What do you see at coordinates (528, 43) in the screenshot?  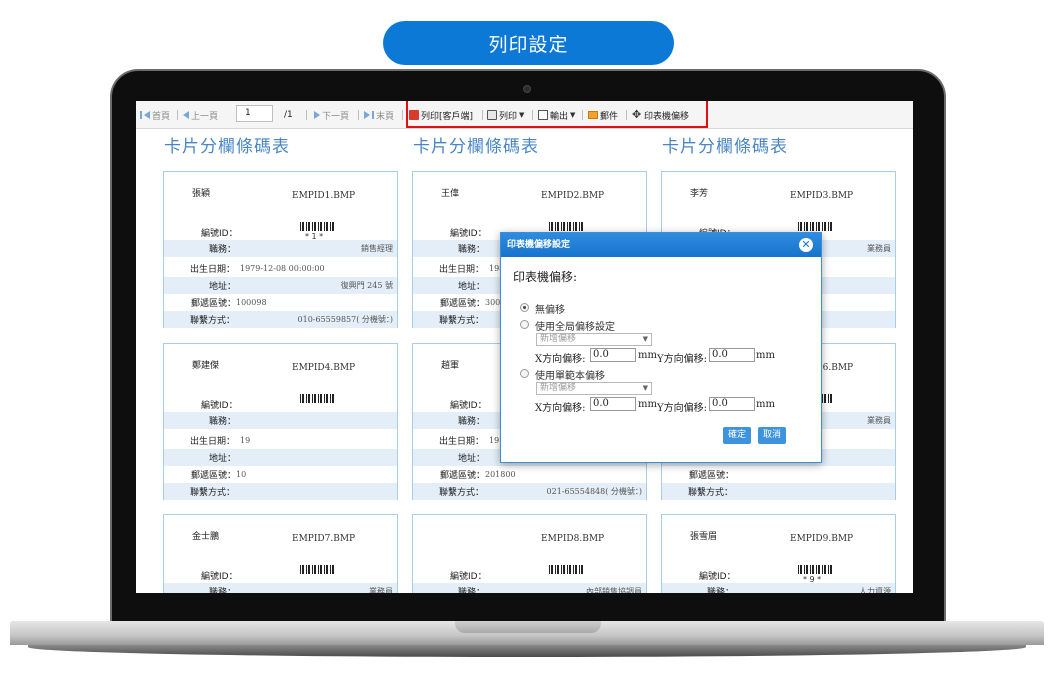 I see `page-title: 列印設定` at bounding box center [528, 43].